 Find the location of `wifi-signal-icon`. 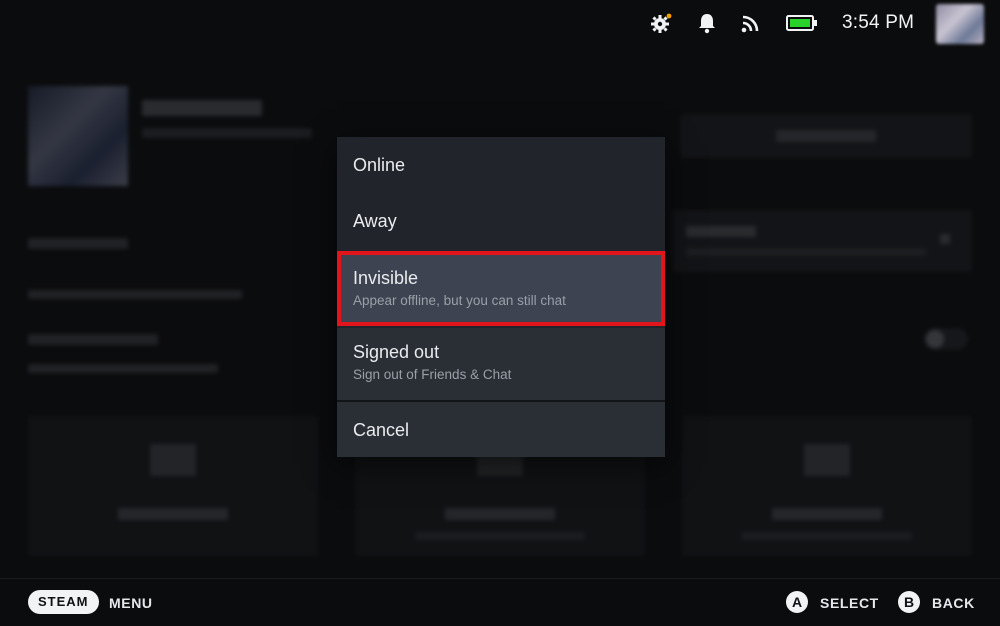

wifi-signal-icon is located at coordinates (751, 23).